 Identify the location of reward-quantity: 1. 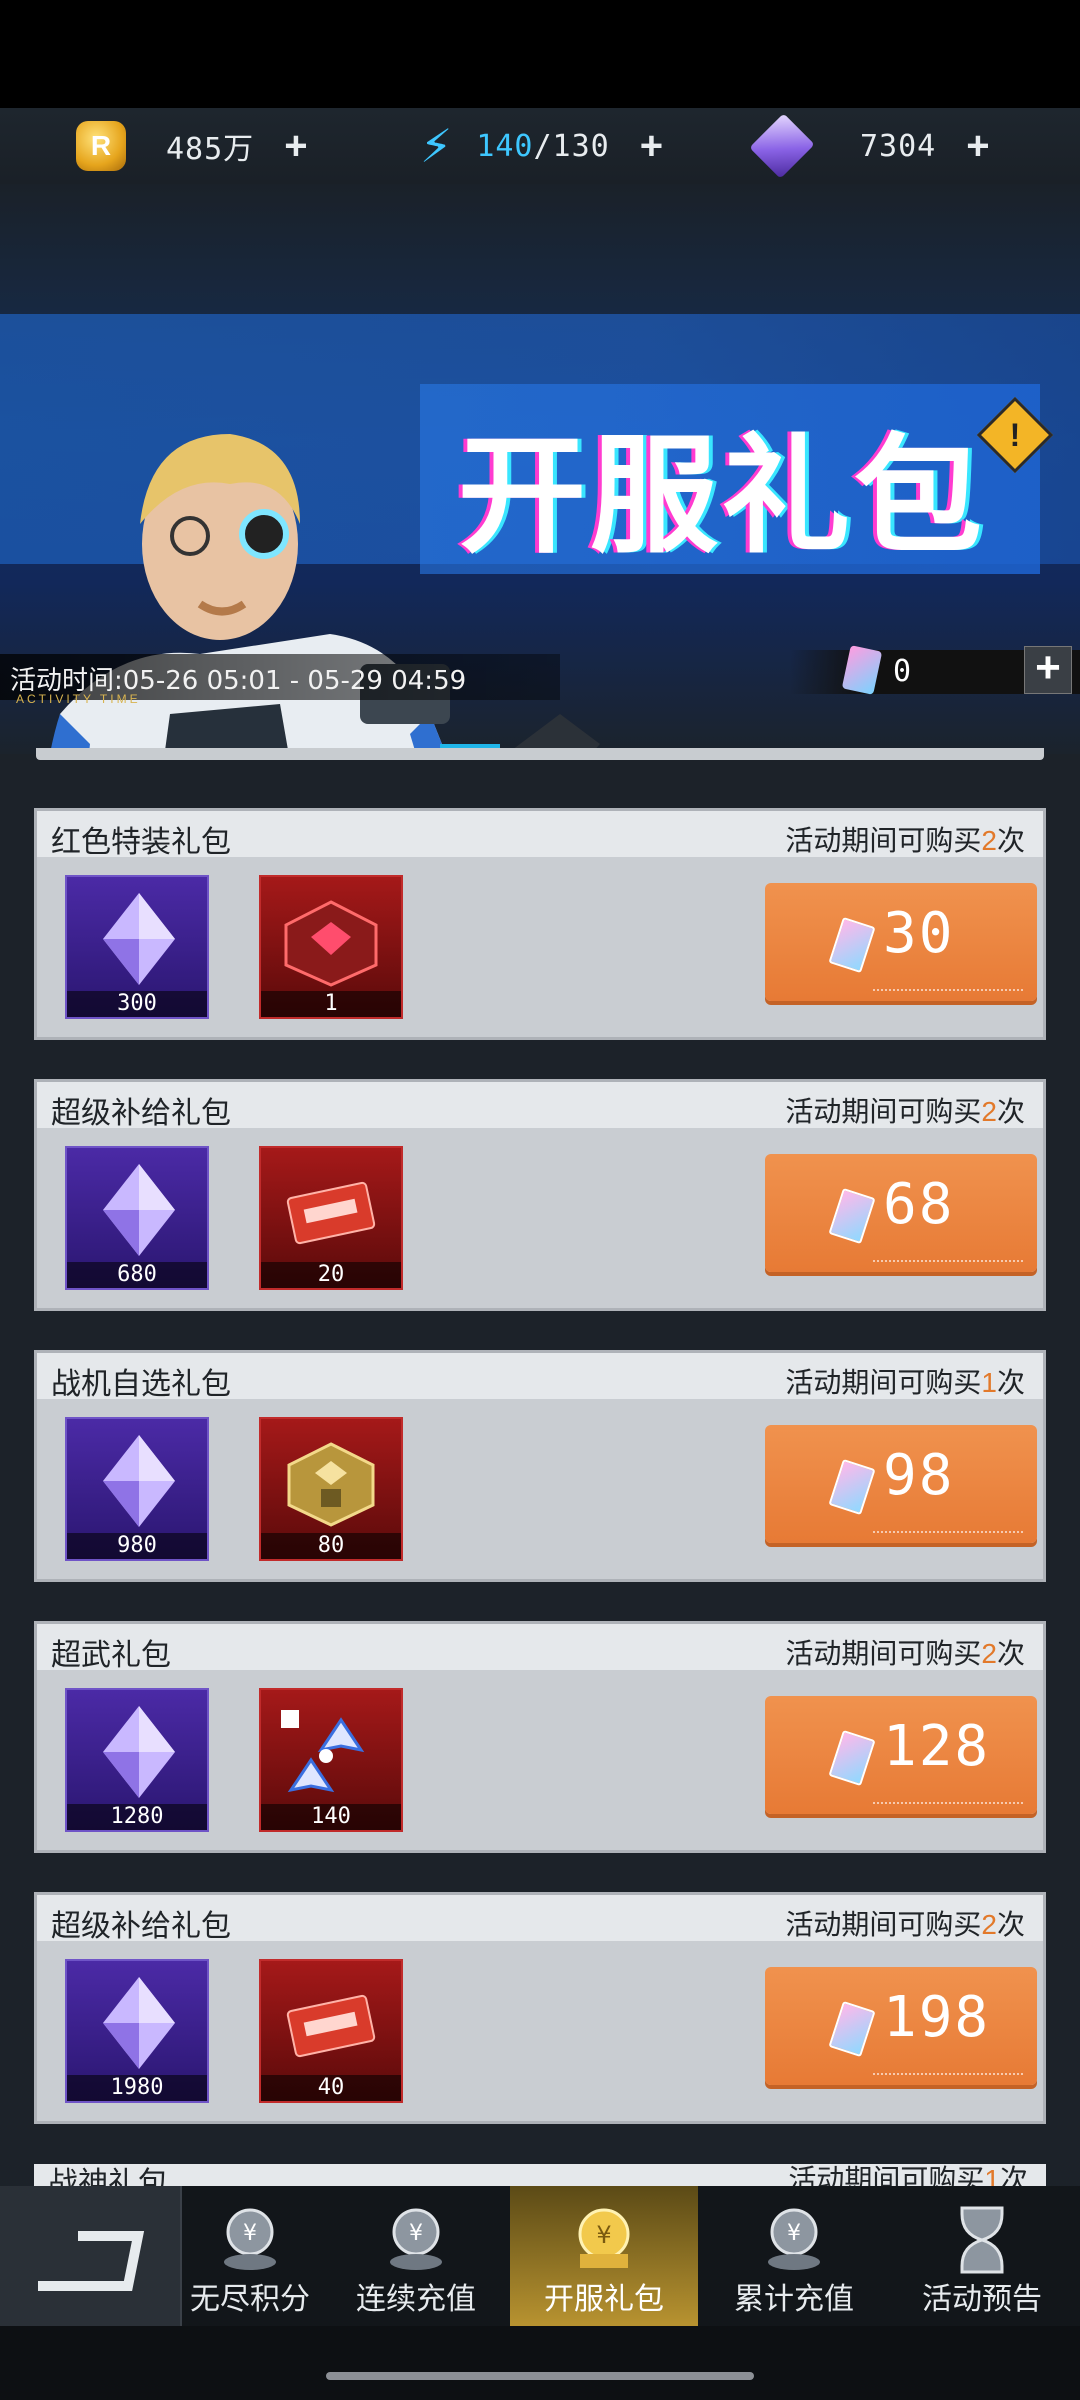
(331, 1004).